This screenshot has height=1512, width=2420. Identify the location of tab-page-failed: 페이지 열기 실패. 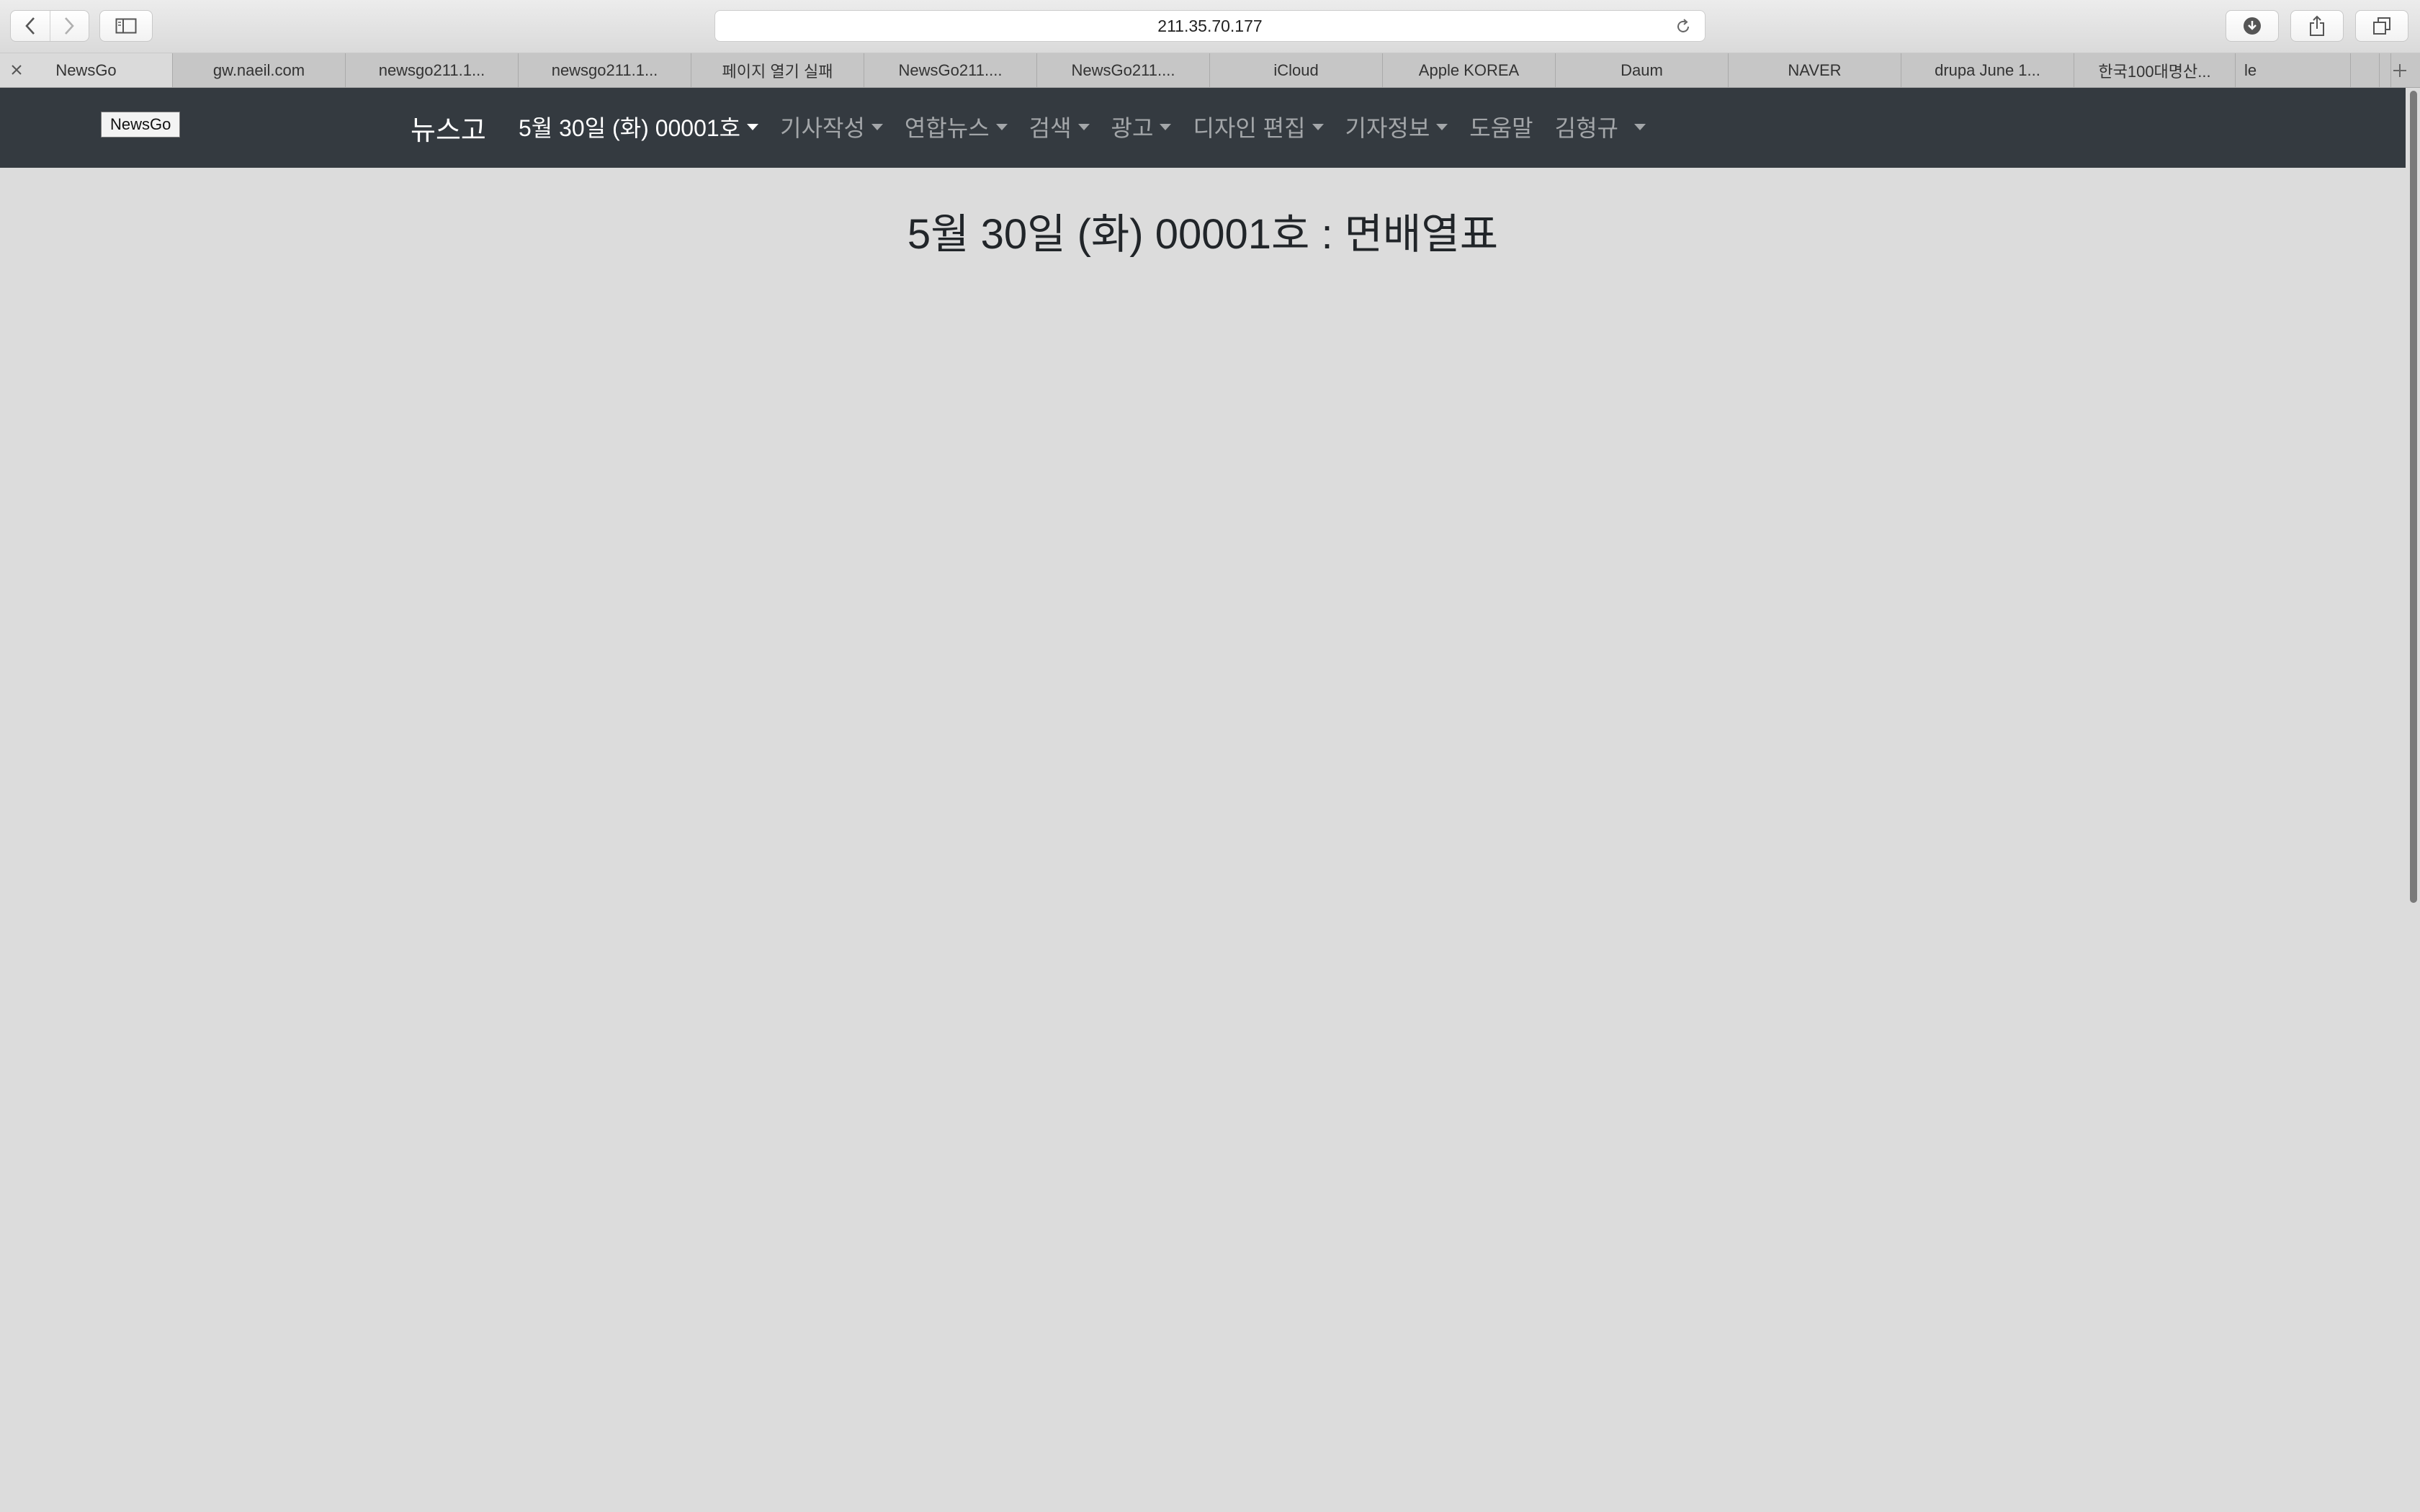
(777, 70).